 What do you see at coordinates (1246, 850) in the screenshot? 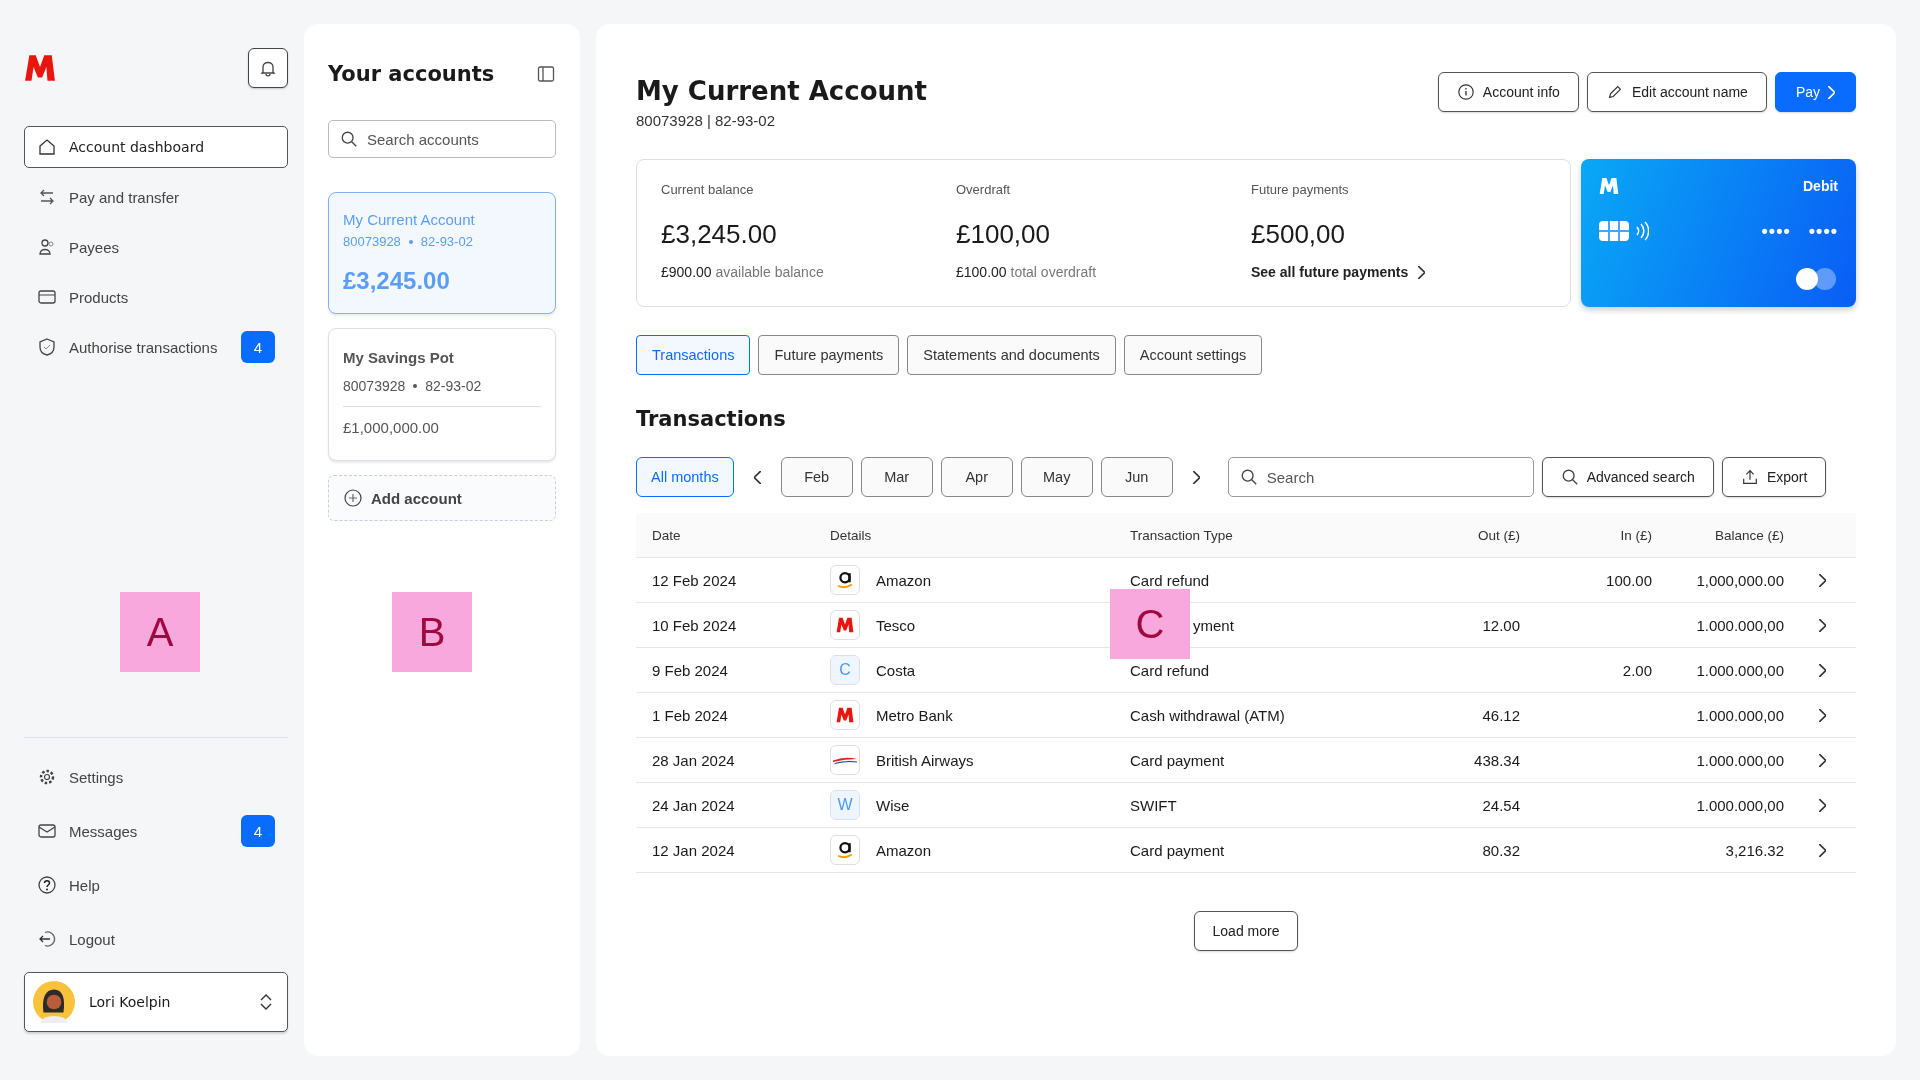
I see `transaction-row: 12 Jan 2024 Amazon Card payment 80.32 3,216.32` at bounding box center [1246, 850].